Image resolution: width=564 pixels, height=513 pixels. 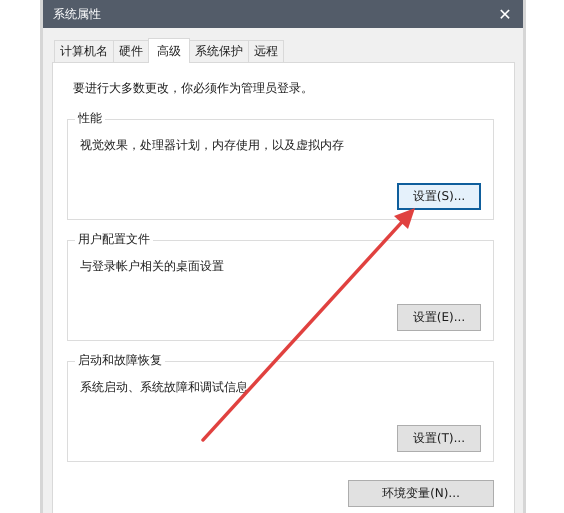 What do you see at coordinates (114, 239) in the screenshot?
I see `group-title: 用户配置文件` at bounding box center [114, 239].